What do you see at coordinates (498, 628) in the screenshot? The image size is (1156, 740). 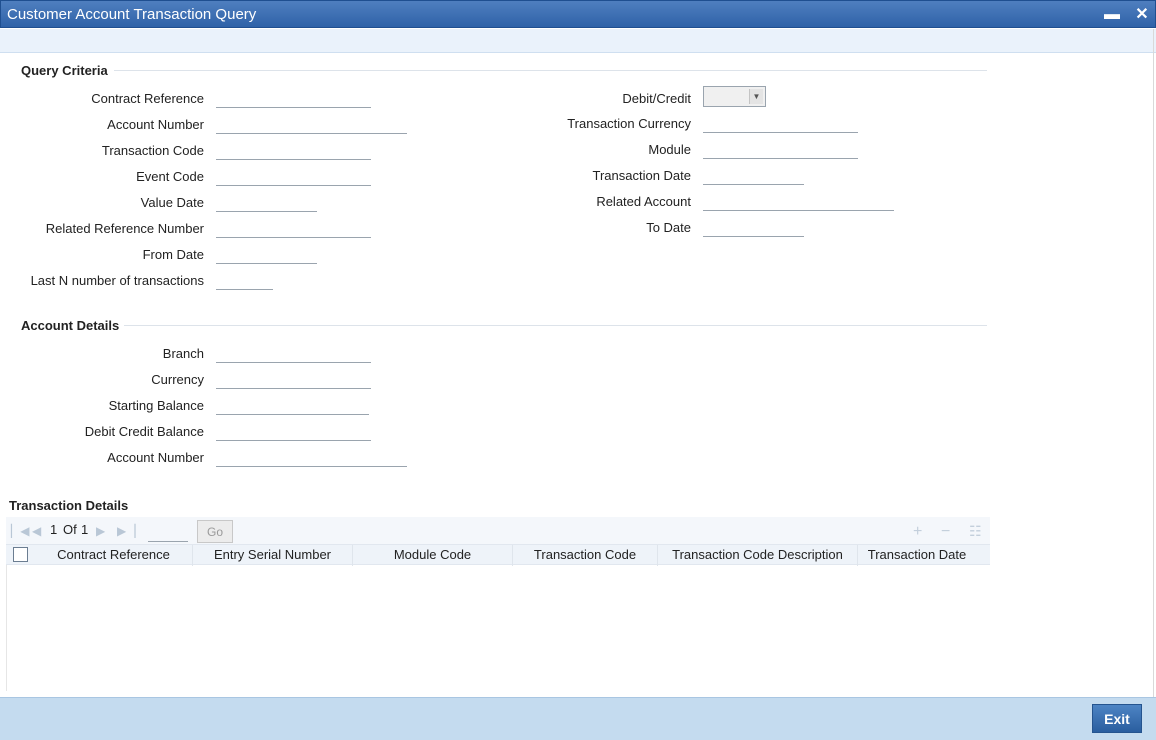 I see `grid-body` at bounding box center [498, 628].